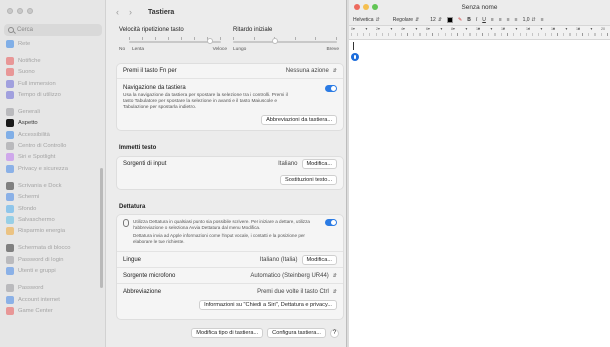 The image size is (610, 347). I want to click on sidebar-item: Account internet, so click(52, 299).